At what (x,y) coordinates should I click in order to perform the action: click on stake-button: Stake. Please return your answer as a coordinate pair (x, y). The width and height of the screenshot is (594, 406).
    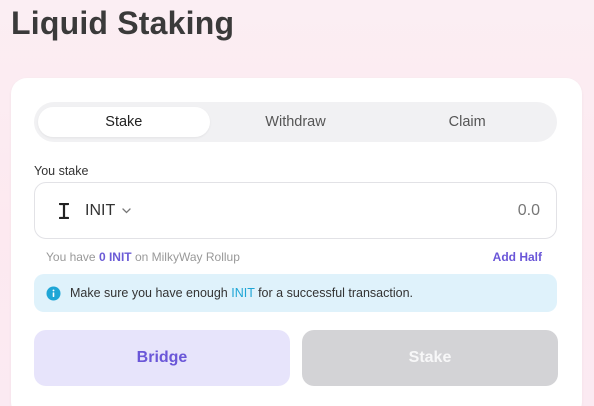
    Looking at the image, I should click on (430, 358).